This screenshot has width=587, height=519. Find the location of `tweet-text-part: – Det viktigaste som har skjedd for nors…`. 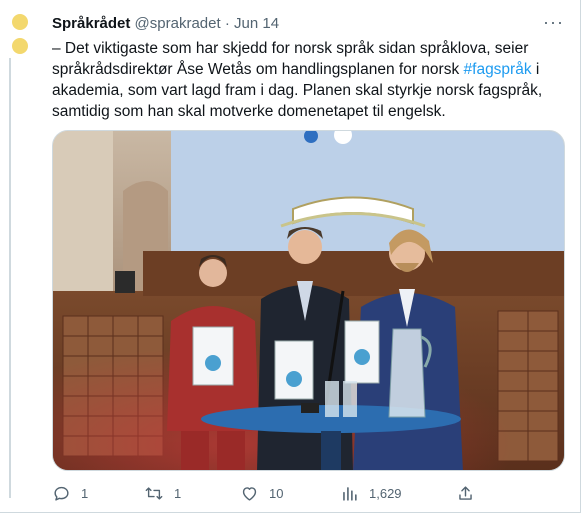

tweet-text-part: – Det viktigaste som har skjedd for nors… is located at coordinates (290, 59).